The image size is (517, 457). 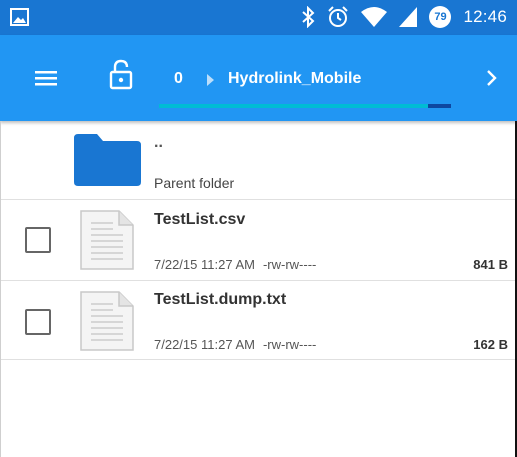 What do you see at coordinates (408, 17) in the screenshot?
I see `cell-signal-icon` at bounding box center [408, 17].